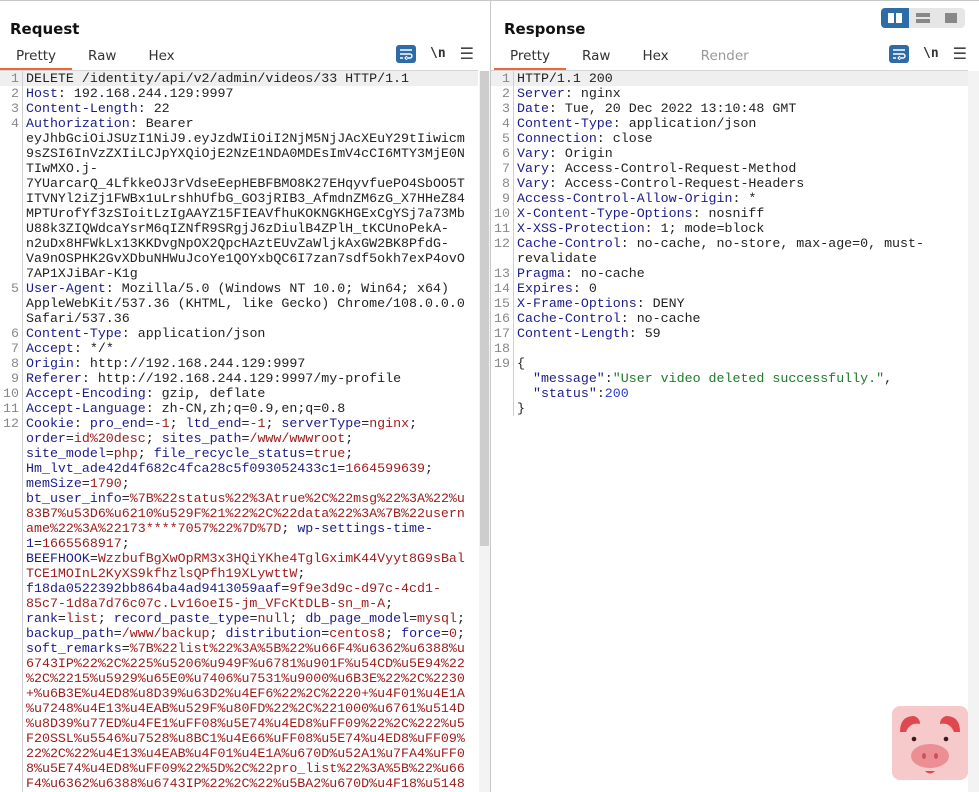  Describe the element at coordinates (521, 408) in the screenshot. I see `line-content: }` at that location.